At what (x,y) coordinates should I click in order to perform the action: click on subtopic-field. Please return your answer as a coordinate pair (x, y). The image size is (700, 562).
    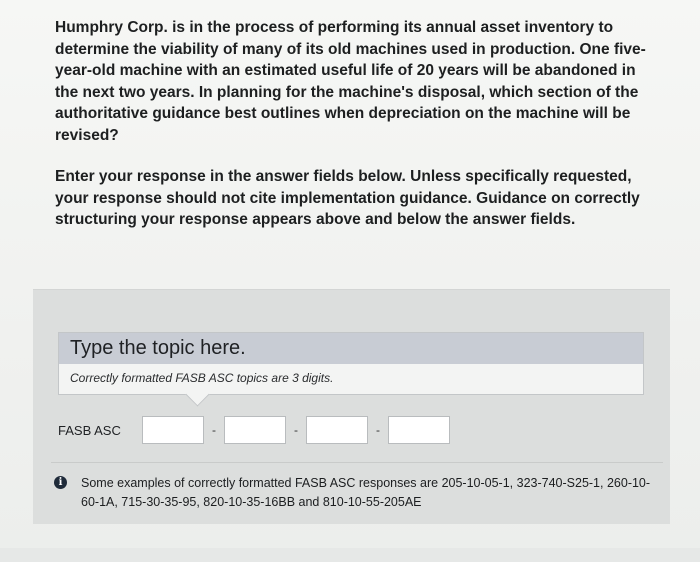
    Looking at the image, I should click on (255, 430).